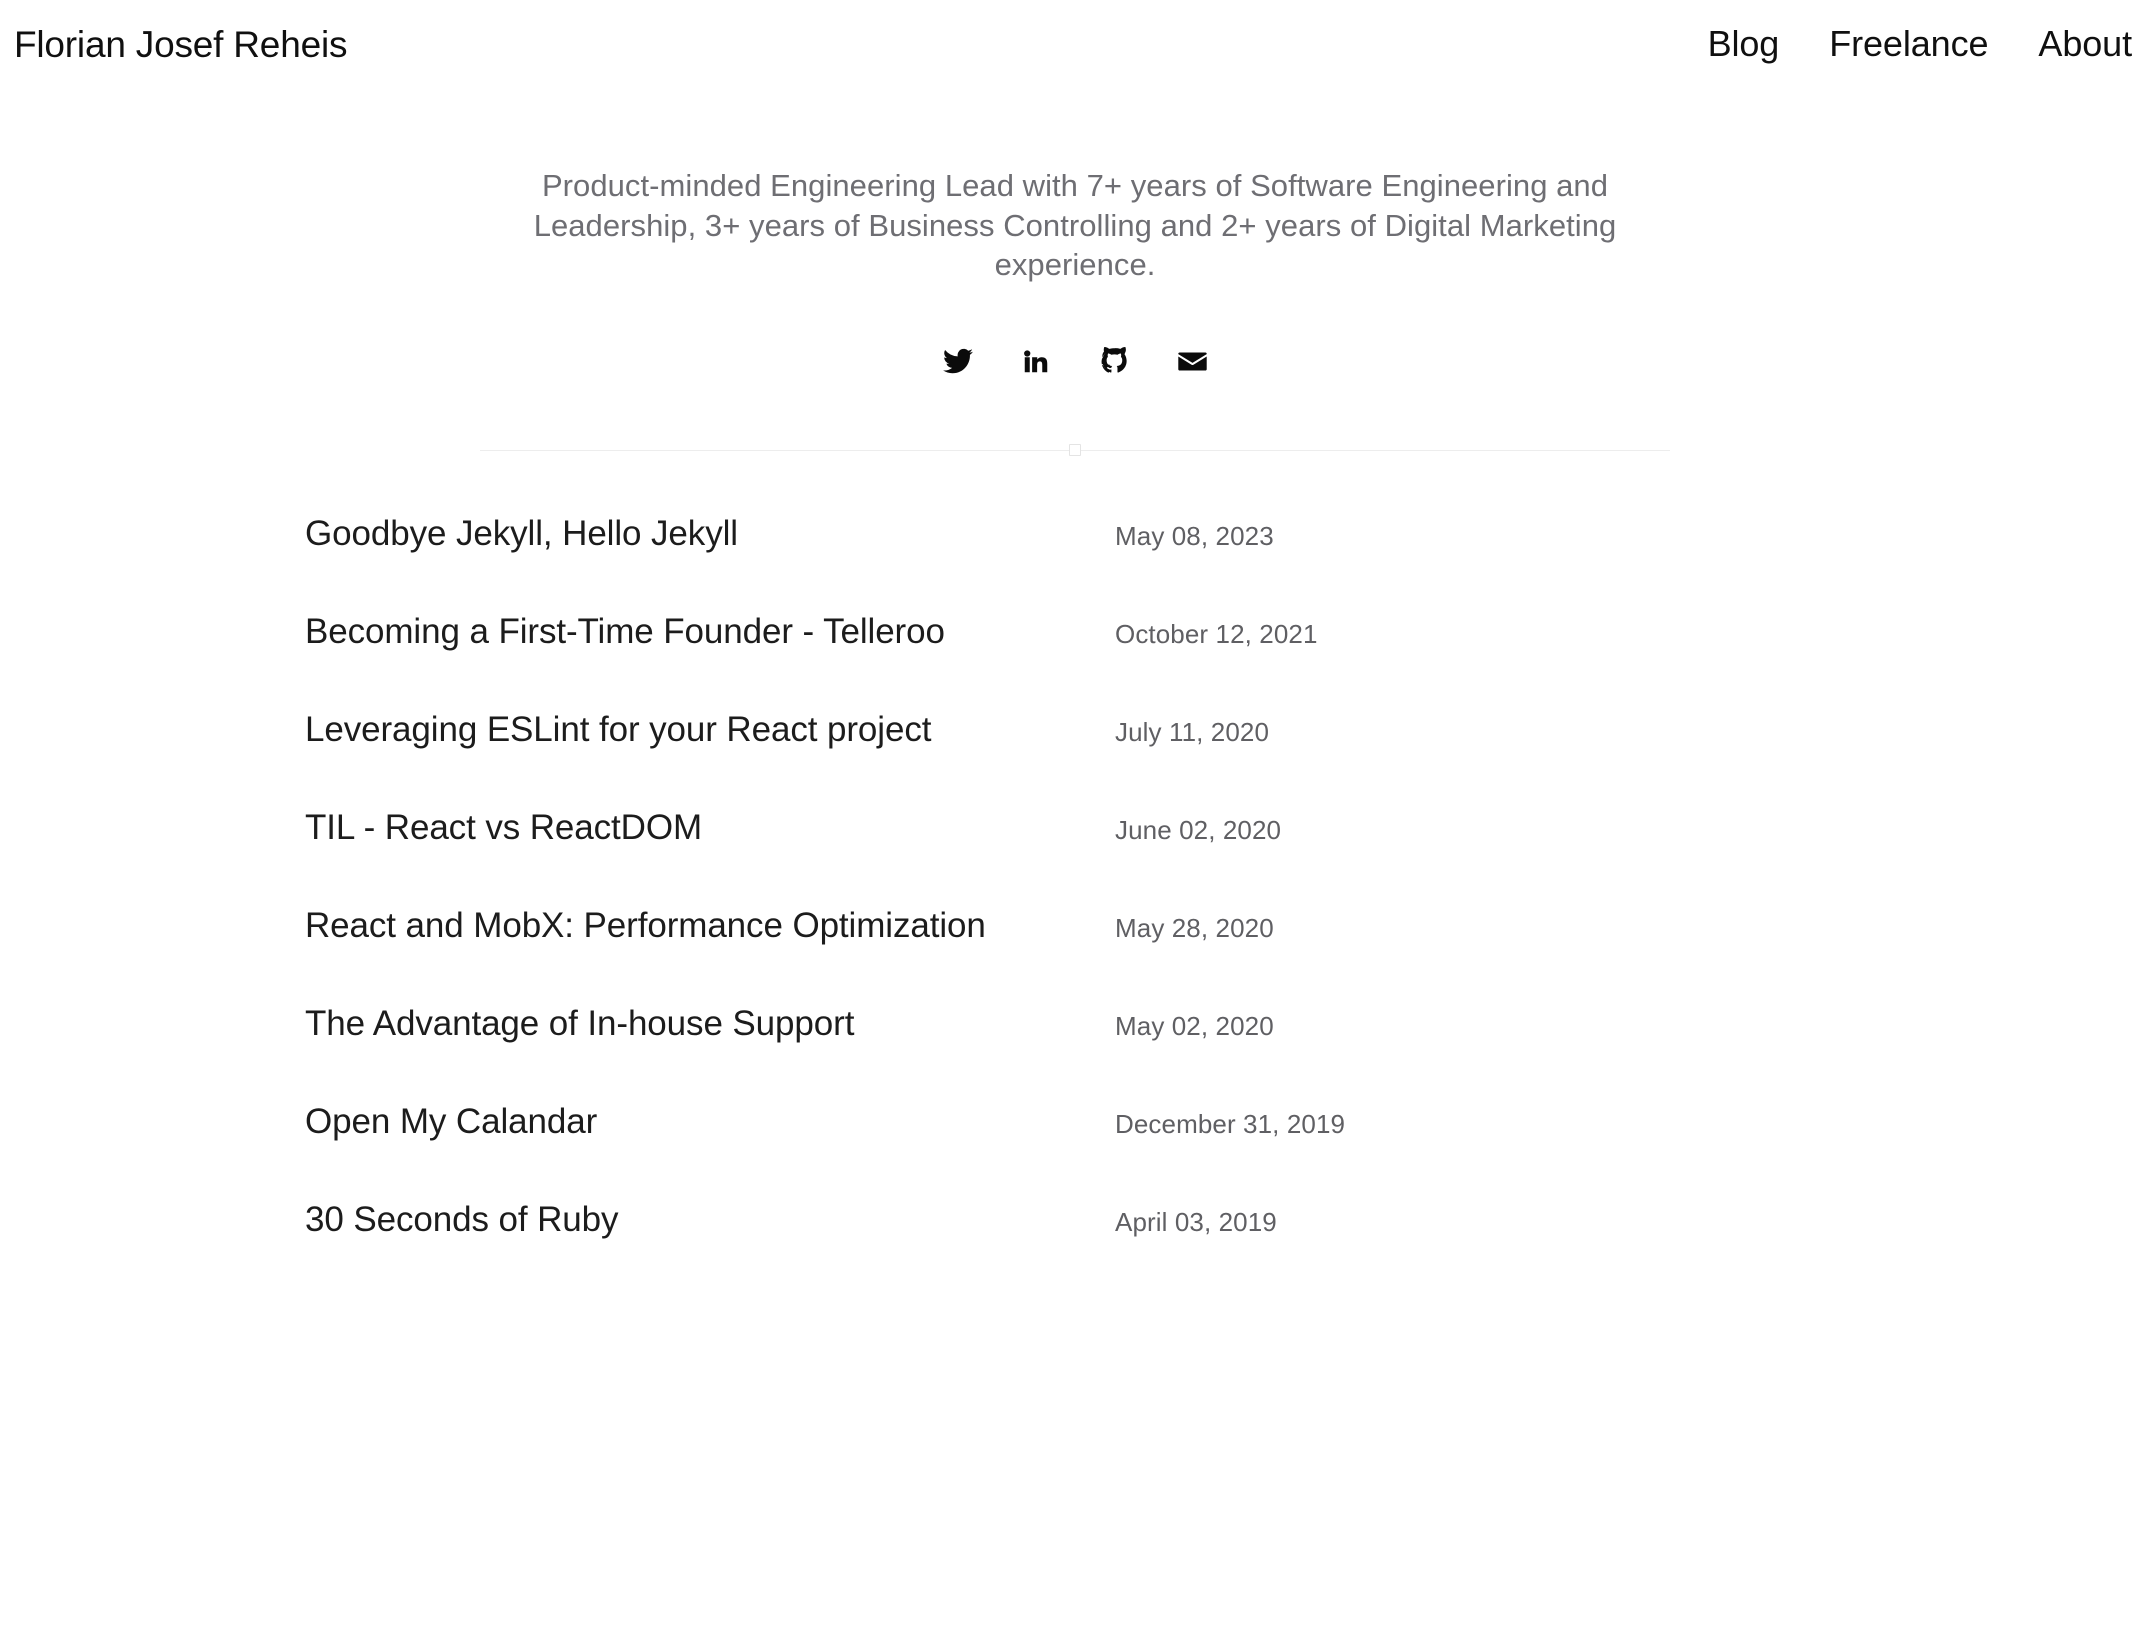 Image resolution: width=2150 pixels, height=1636 pixels. Describe the element at coordinates (180, 44) in the screenshot. I see `site-brand: Florian Josef Reheis` at that location.